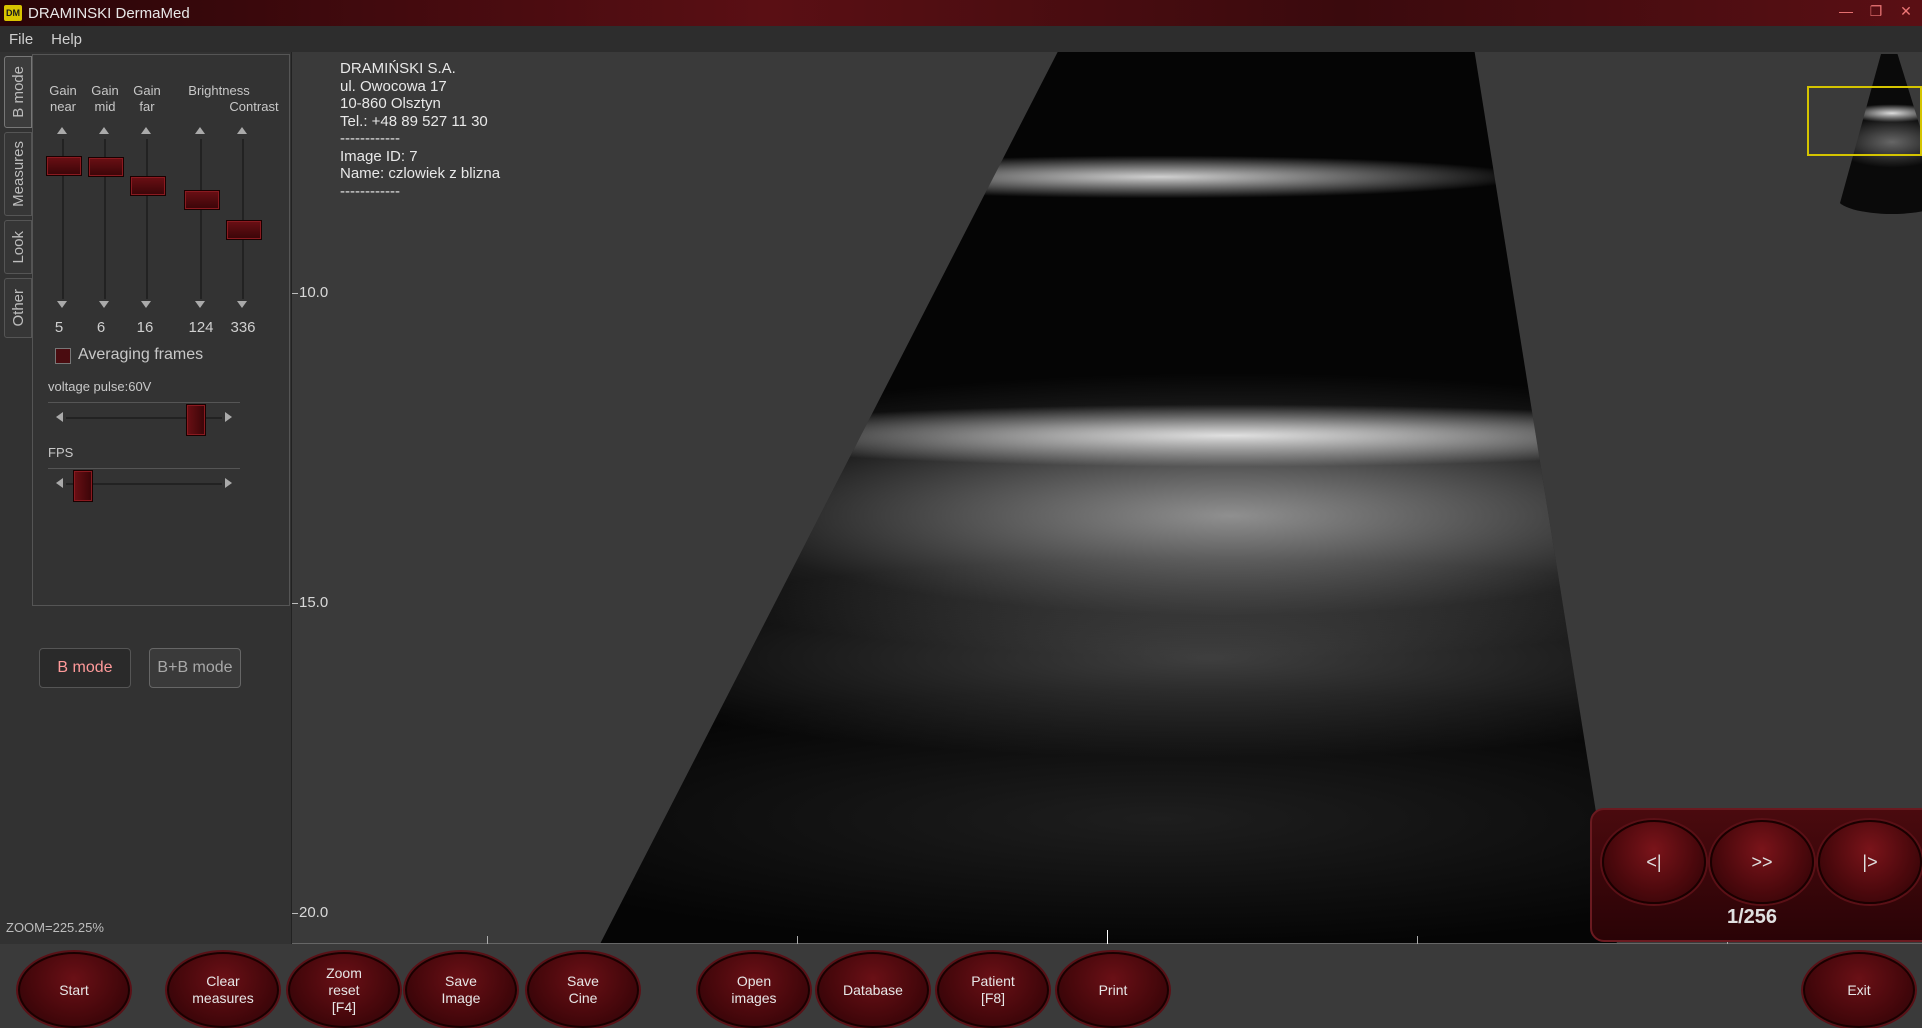 The image size is (1922, 1028). What do you see at coordinates (243, 245) in the screenshot?
I see `contrast-slider: 336` at bounding box center [243, 245].